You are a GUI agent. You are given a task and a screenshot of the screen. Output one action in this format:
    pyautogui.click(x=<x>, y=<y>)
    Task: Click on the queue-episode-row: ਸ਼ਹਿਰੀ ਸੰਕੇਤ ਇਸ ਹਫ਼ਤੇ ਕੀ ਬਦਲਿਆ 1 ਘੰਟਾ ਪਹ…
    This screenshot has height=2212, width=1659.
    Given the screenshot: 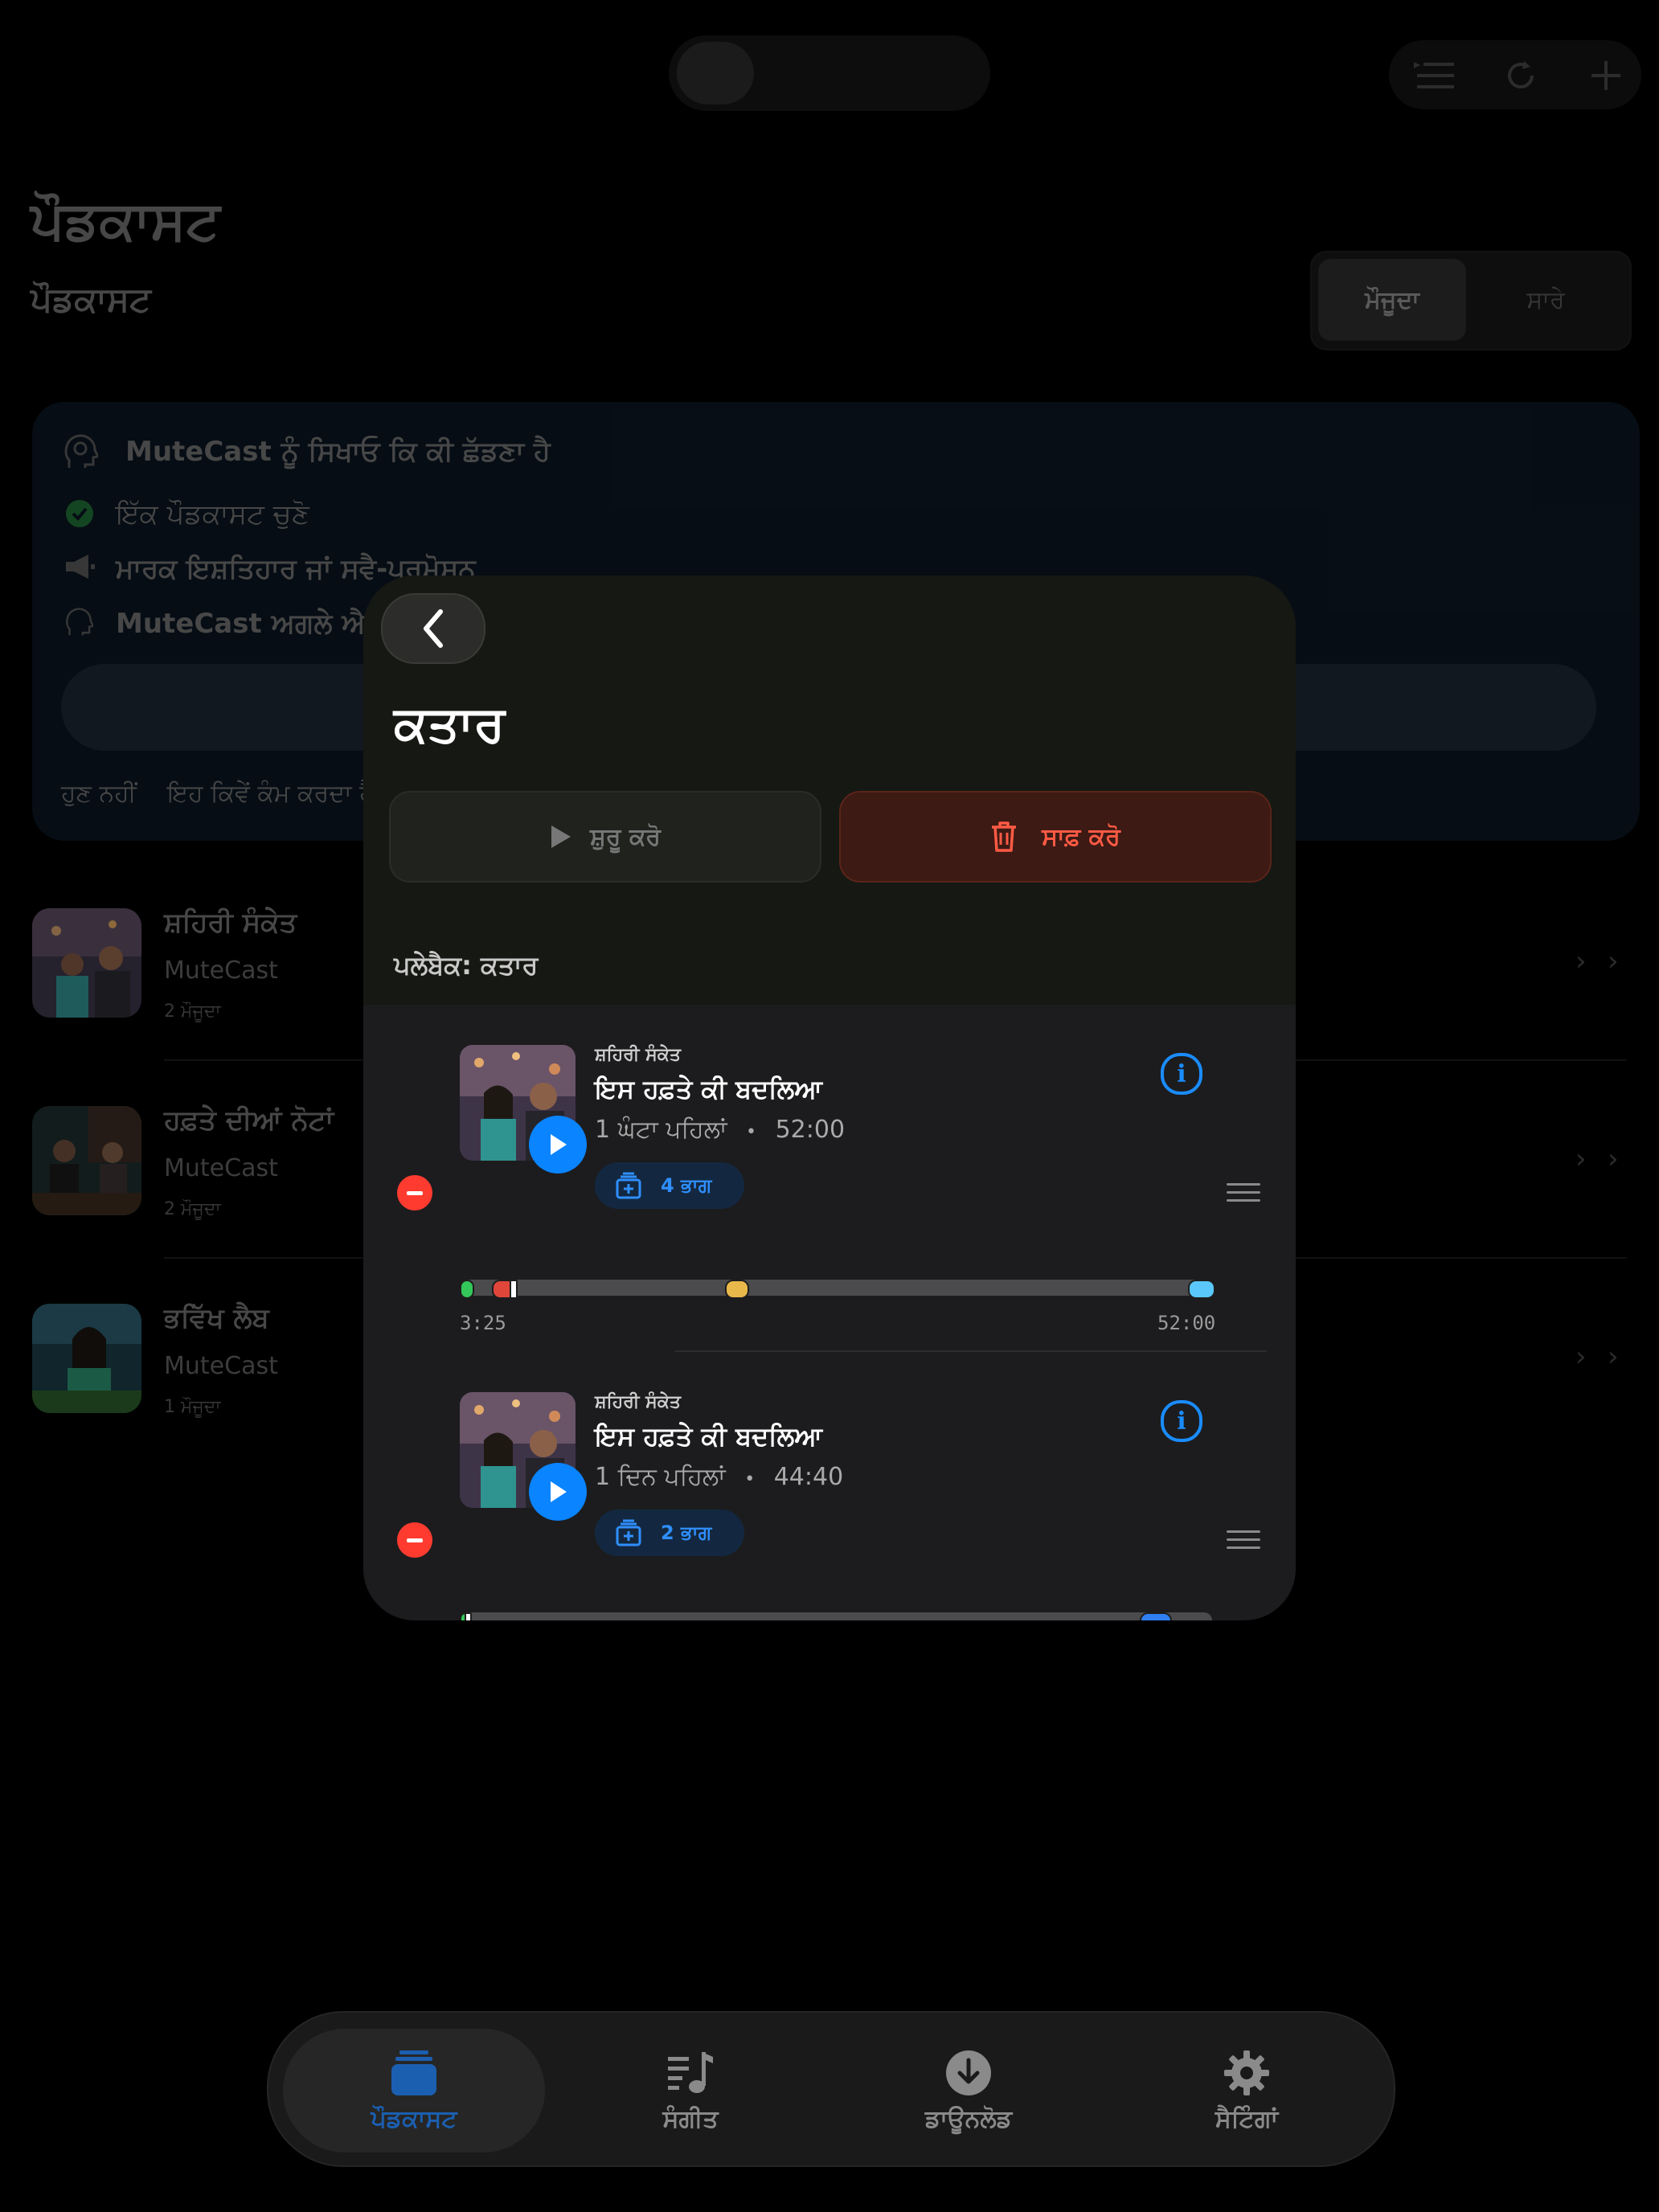 What is the action you would take?
    pyautogui.click(x=829, y=1178)
    